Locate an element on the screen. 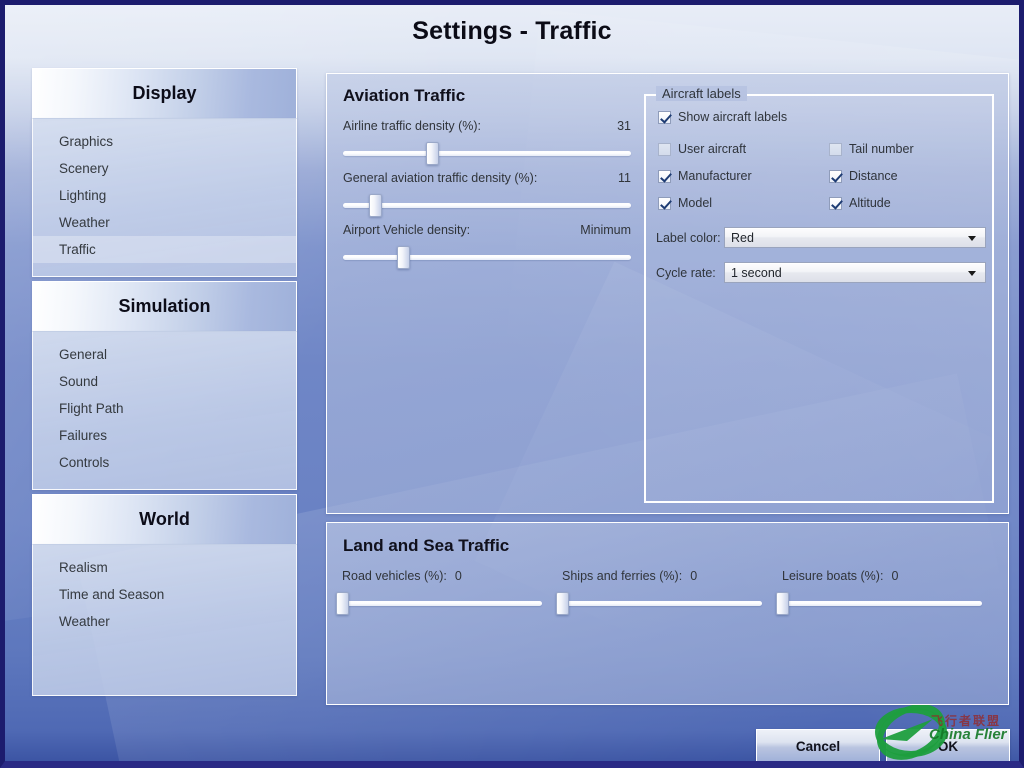 Image resolution: width=1024 pixels, height=768 pixels. checkbox-altitude: Altitude is located at coordinates (860, 203).